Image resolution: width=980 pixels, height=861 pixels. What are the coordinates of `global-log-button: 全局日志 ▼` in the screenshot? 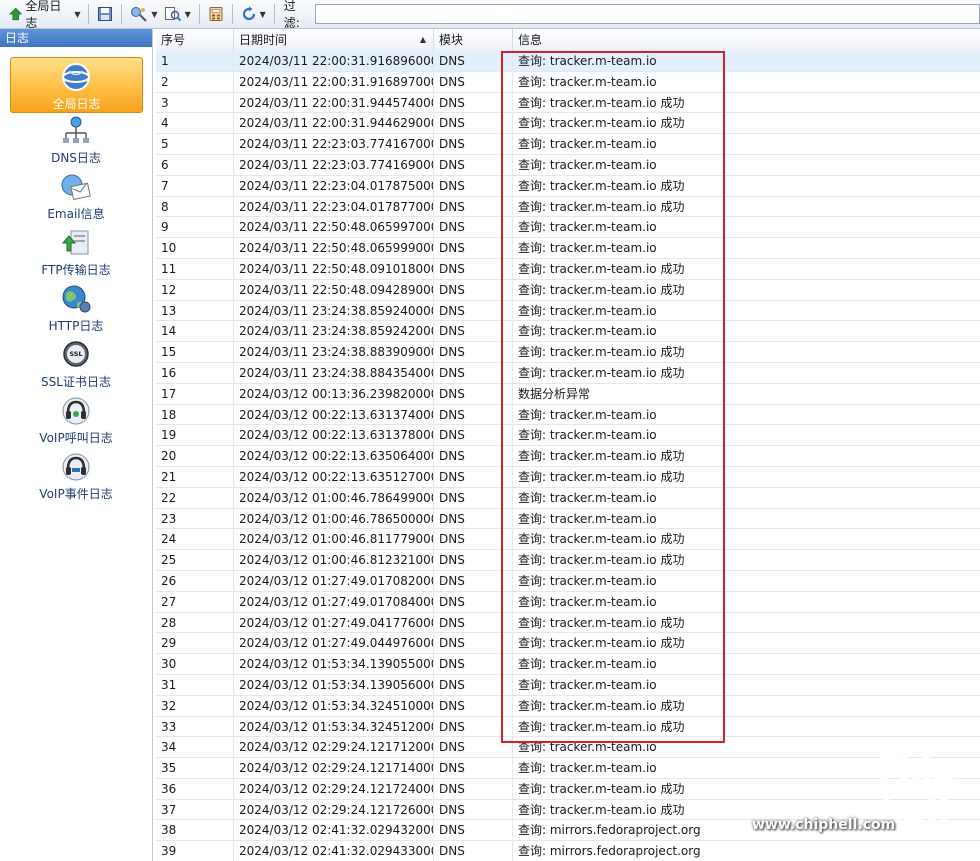 It's located at (44, 15).